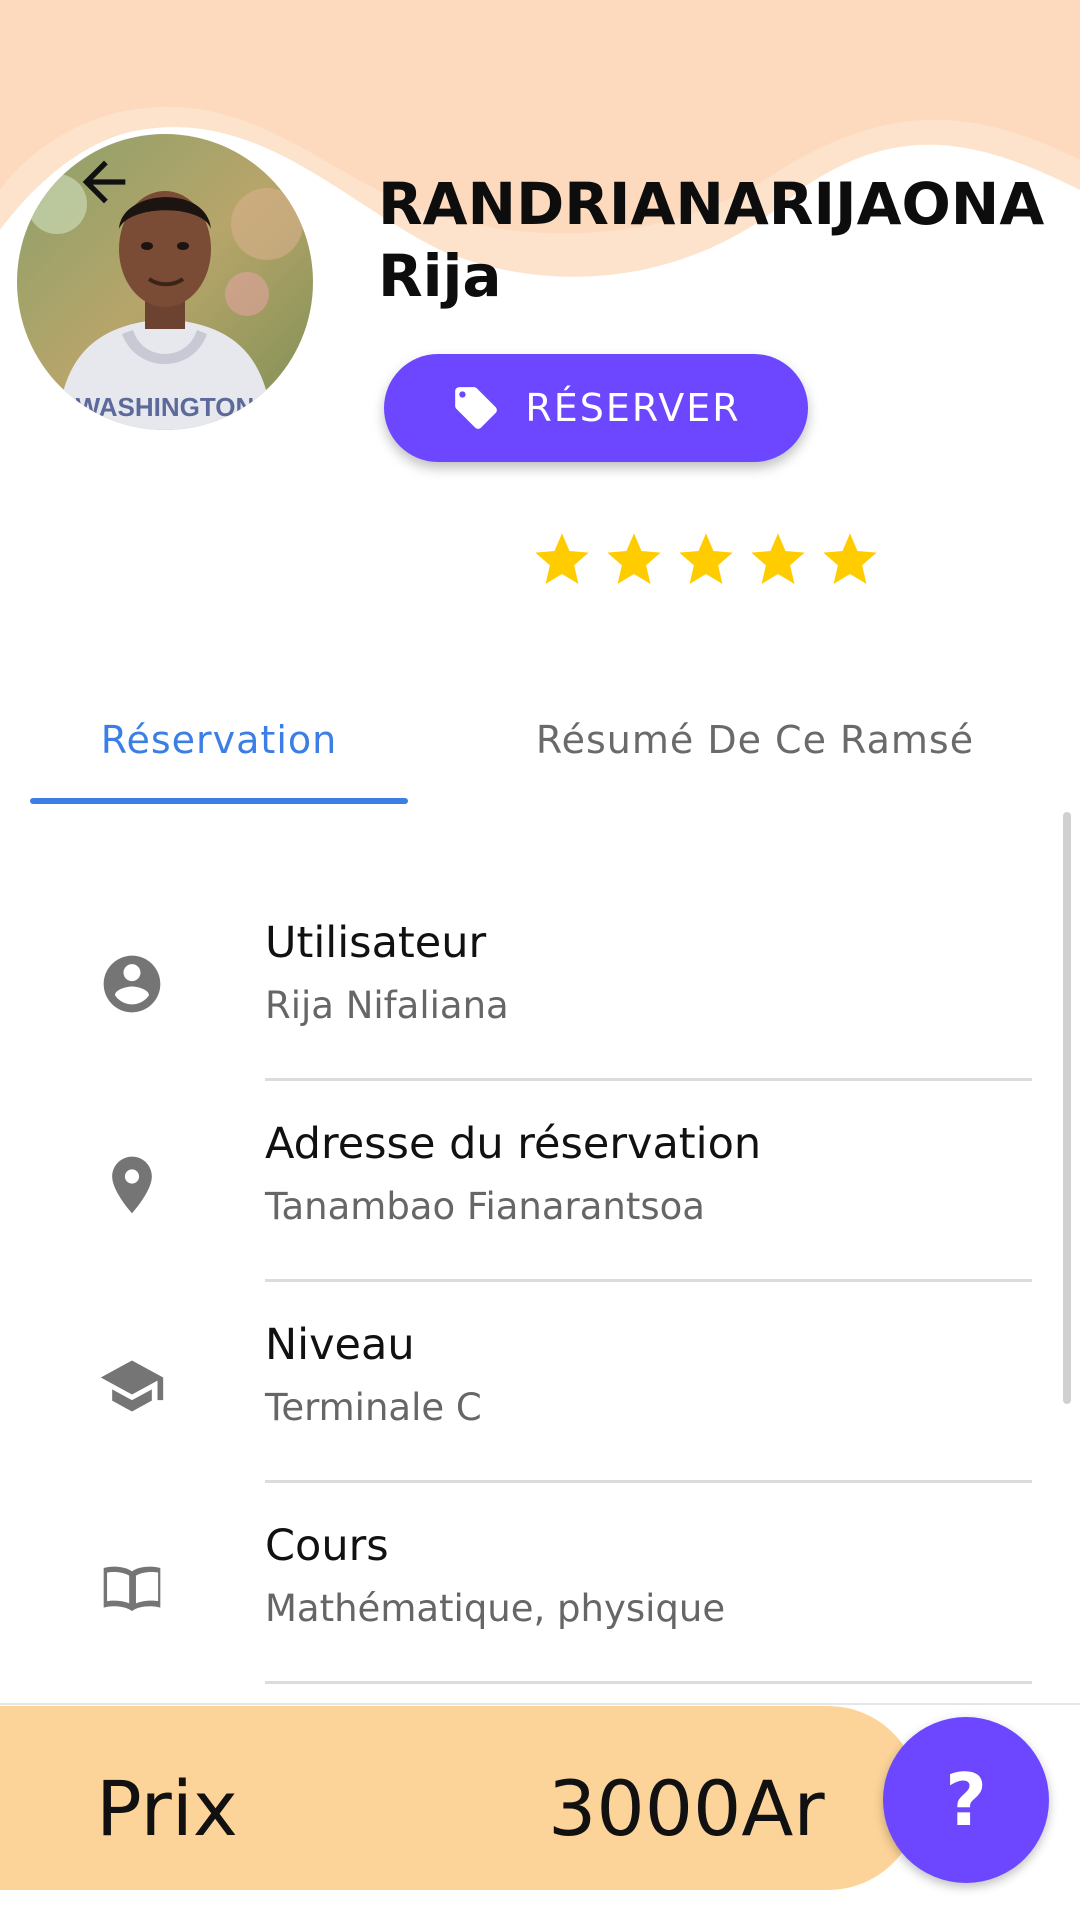 The width and height of the screenshot is (1080, 1920). What do you see at coordinates (132, 1589) in the screenshot?
I see `book-open-icon` at bounding box center [132, 1589].